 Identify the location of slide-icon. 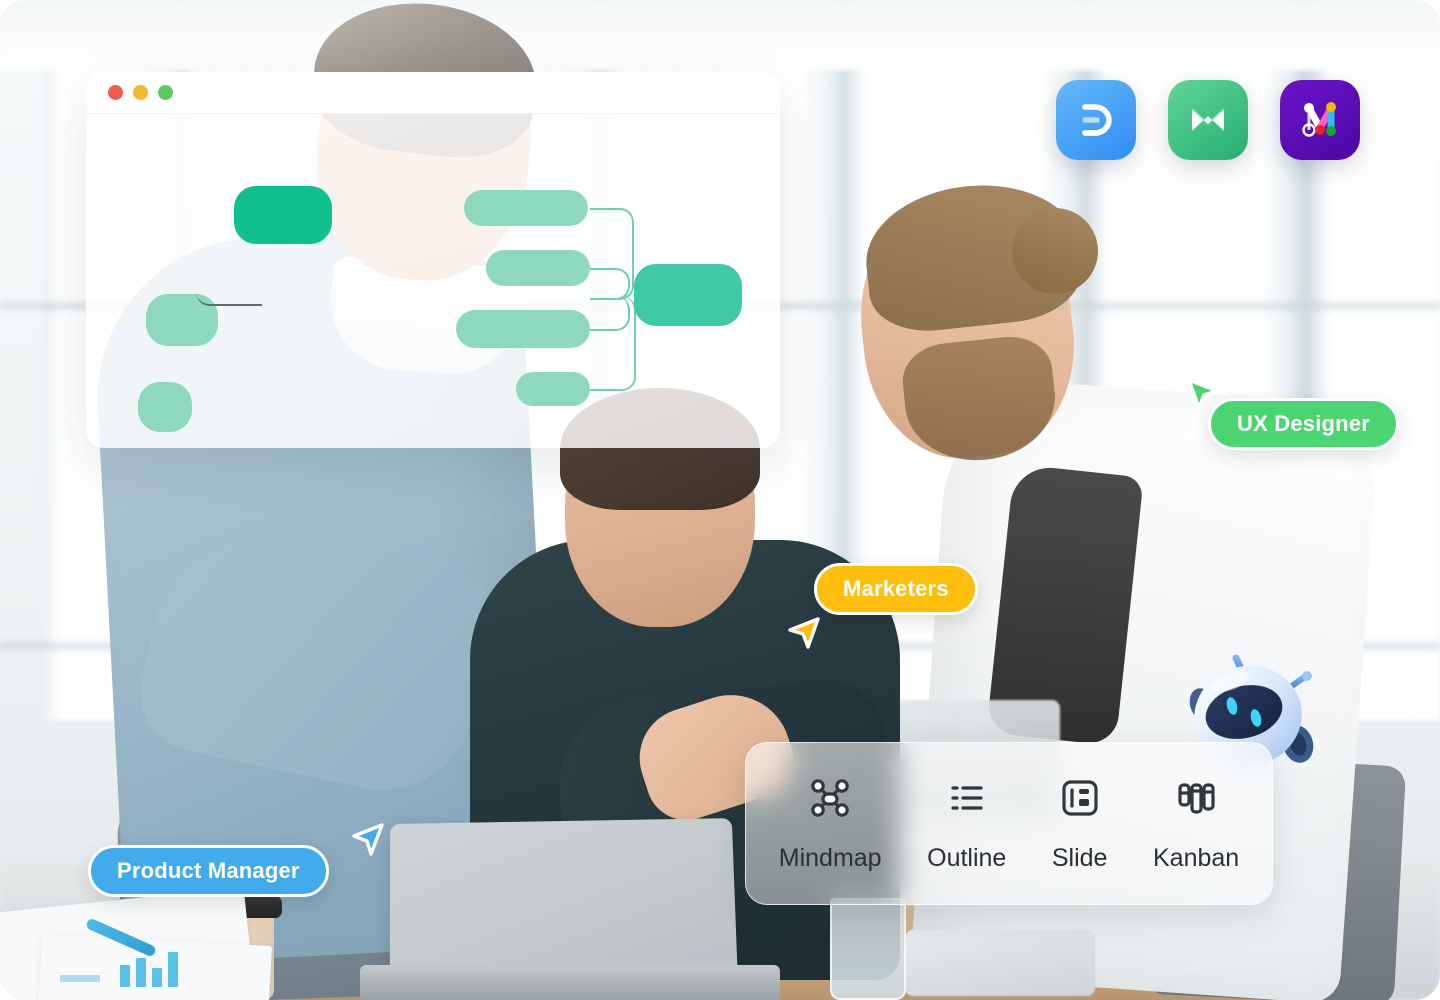
(1080, 800).